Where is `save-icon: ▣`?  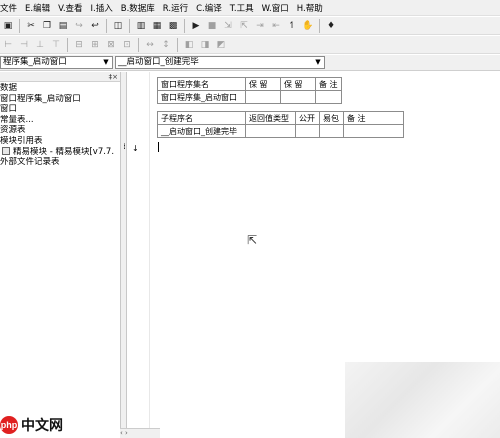 save-icon: ▣ is located at coordinates (8, 26).